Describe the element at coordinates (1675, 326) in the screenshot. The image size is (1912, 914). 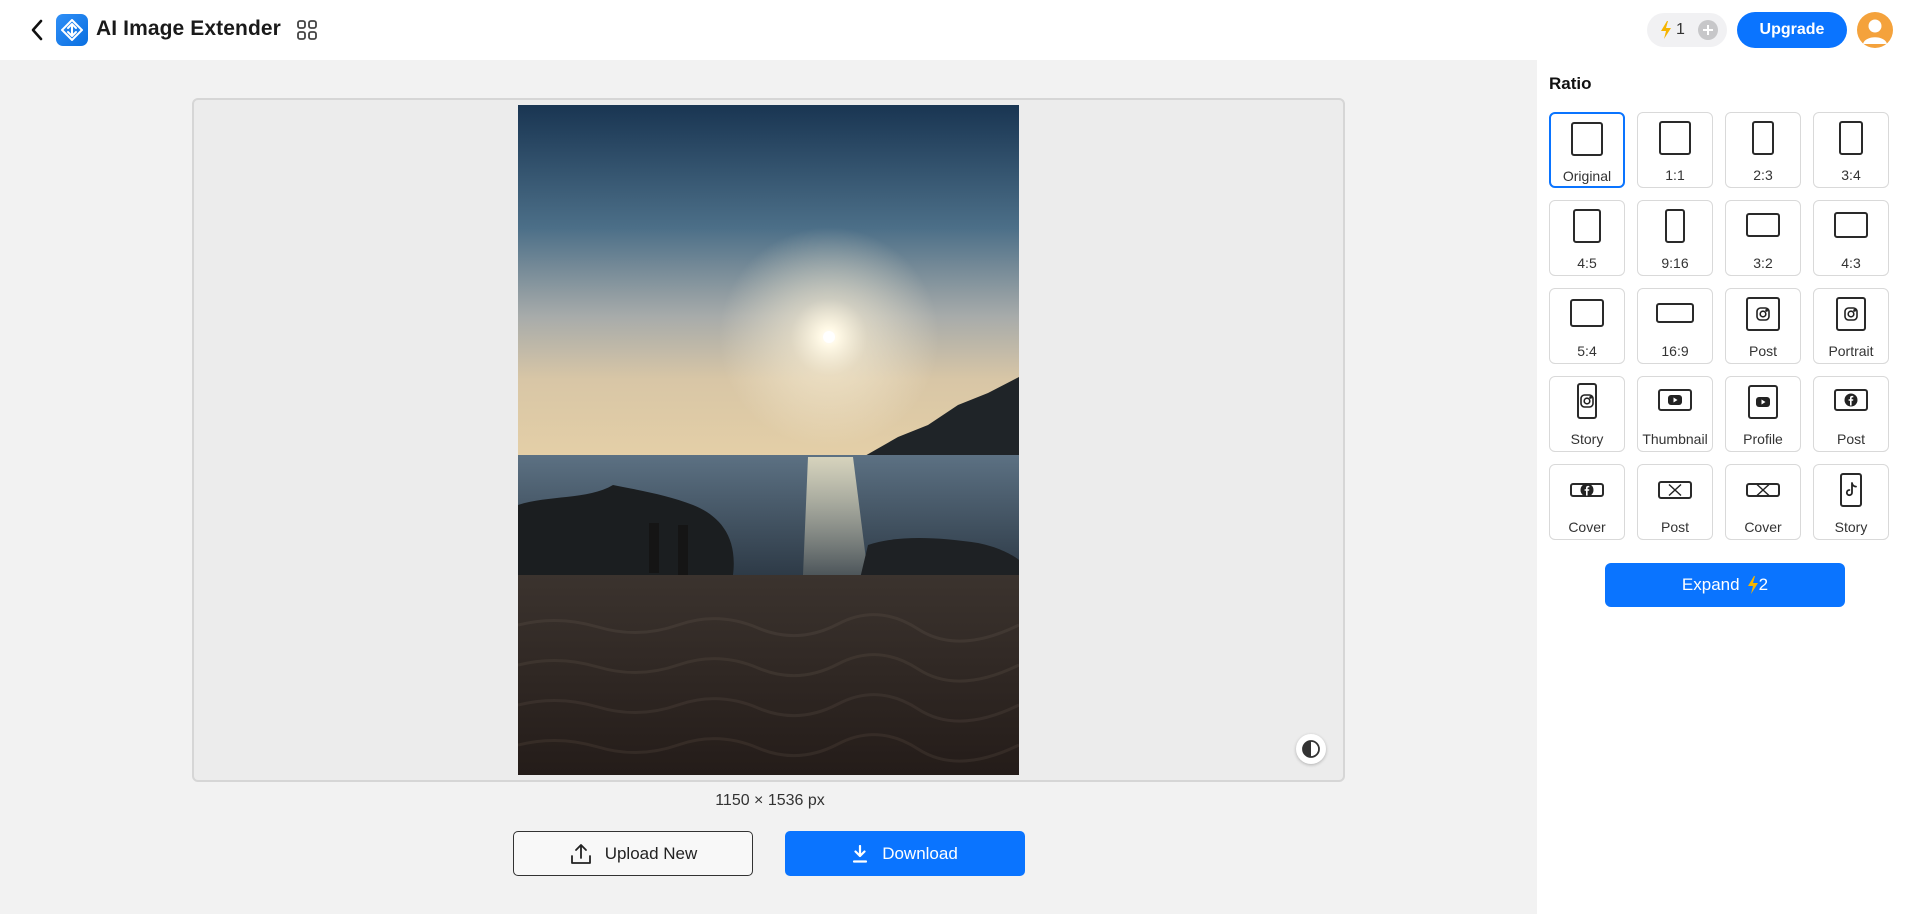
I see `ratio-option: 16:9` at that location.